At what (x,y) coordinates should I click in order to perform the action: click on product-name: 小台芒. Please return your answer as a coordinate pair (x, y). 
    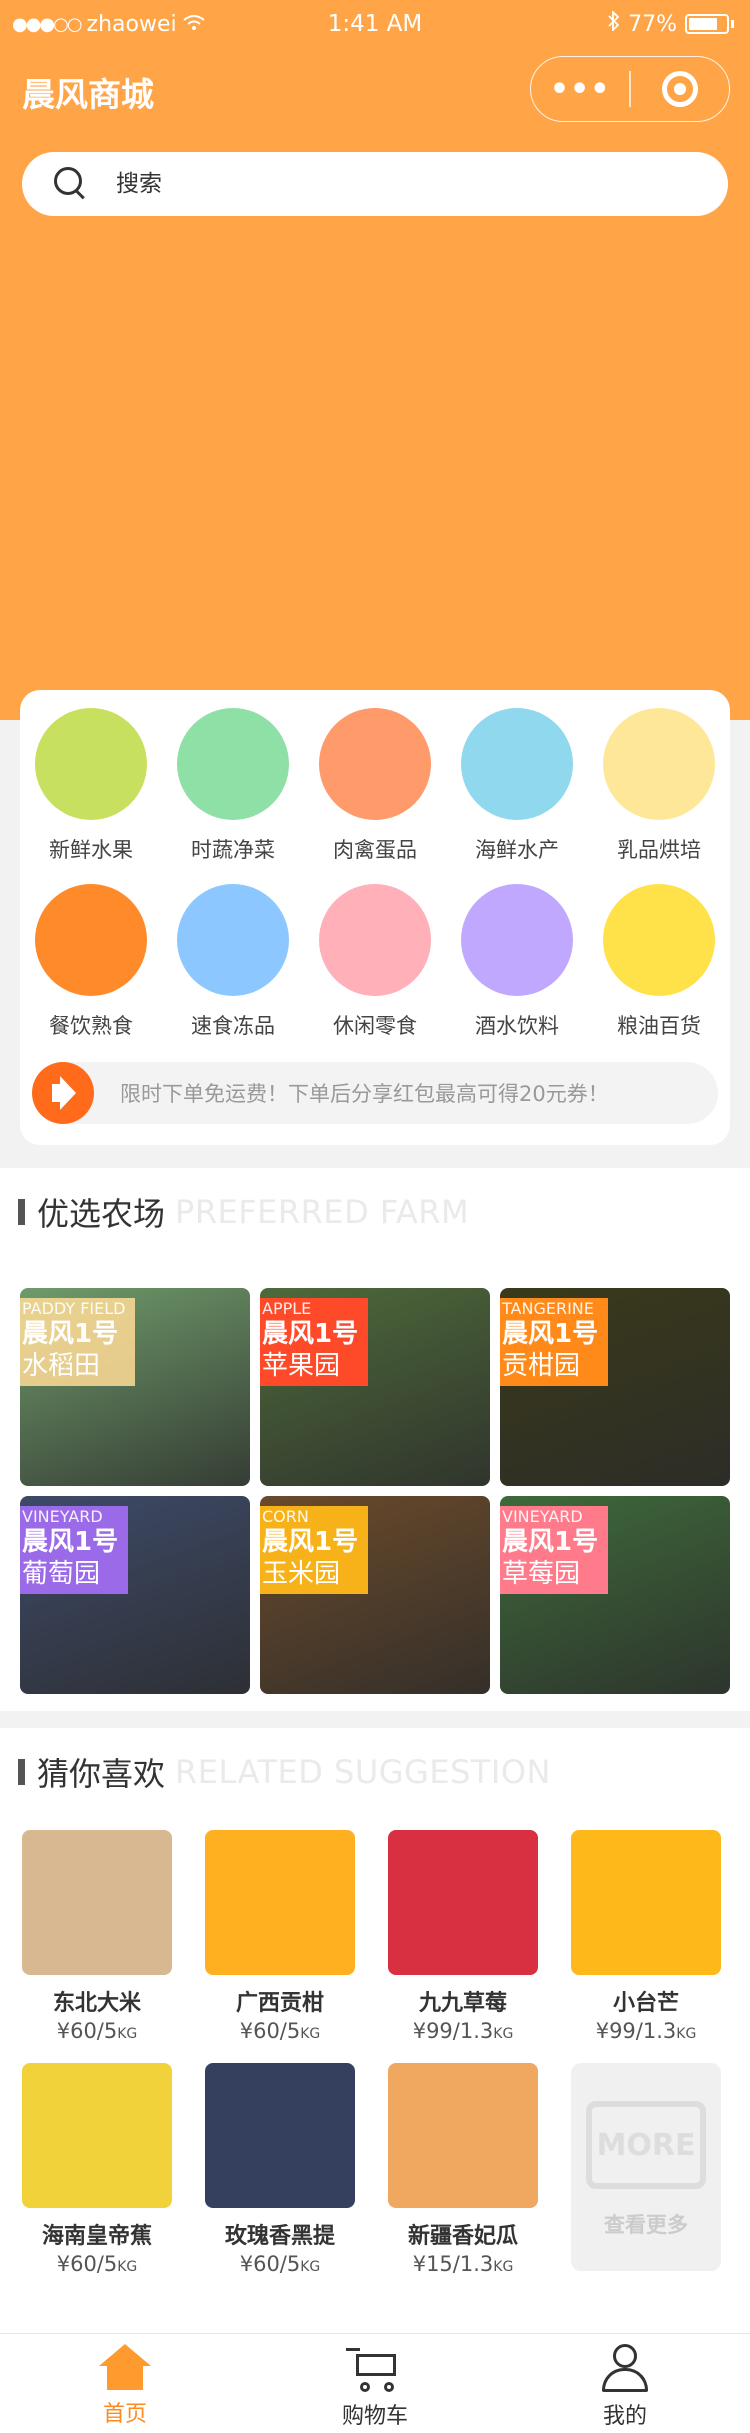
    Looking at the image, I should click on (645, 2003).